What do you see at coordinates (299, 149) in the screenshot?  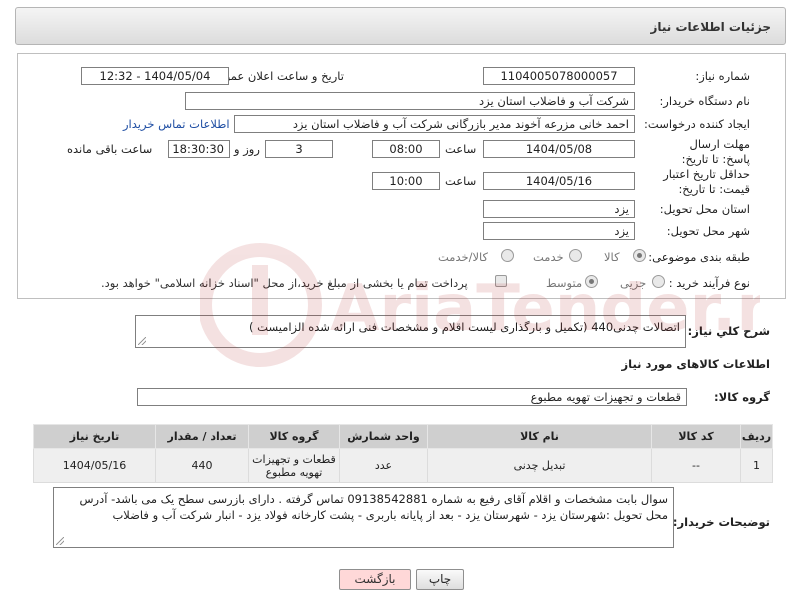 I see `days-field: 3` at bounding box center [299, 149].